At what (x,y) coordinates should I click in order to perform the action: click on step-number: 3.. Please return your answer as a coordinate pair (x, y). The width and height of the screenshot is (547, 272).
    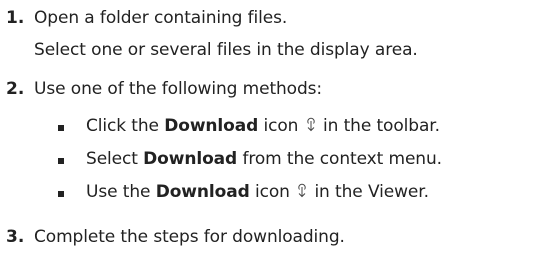
    Looking at the image, I should click on (15, 237).